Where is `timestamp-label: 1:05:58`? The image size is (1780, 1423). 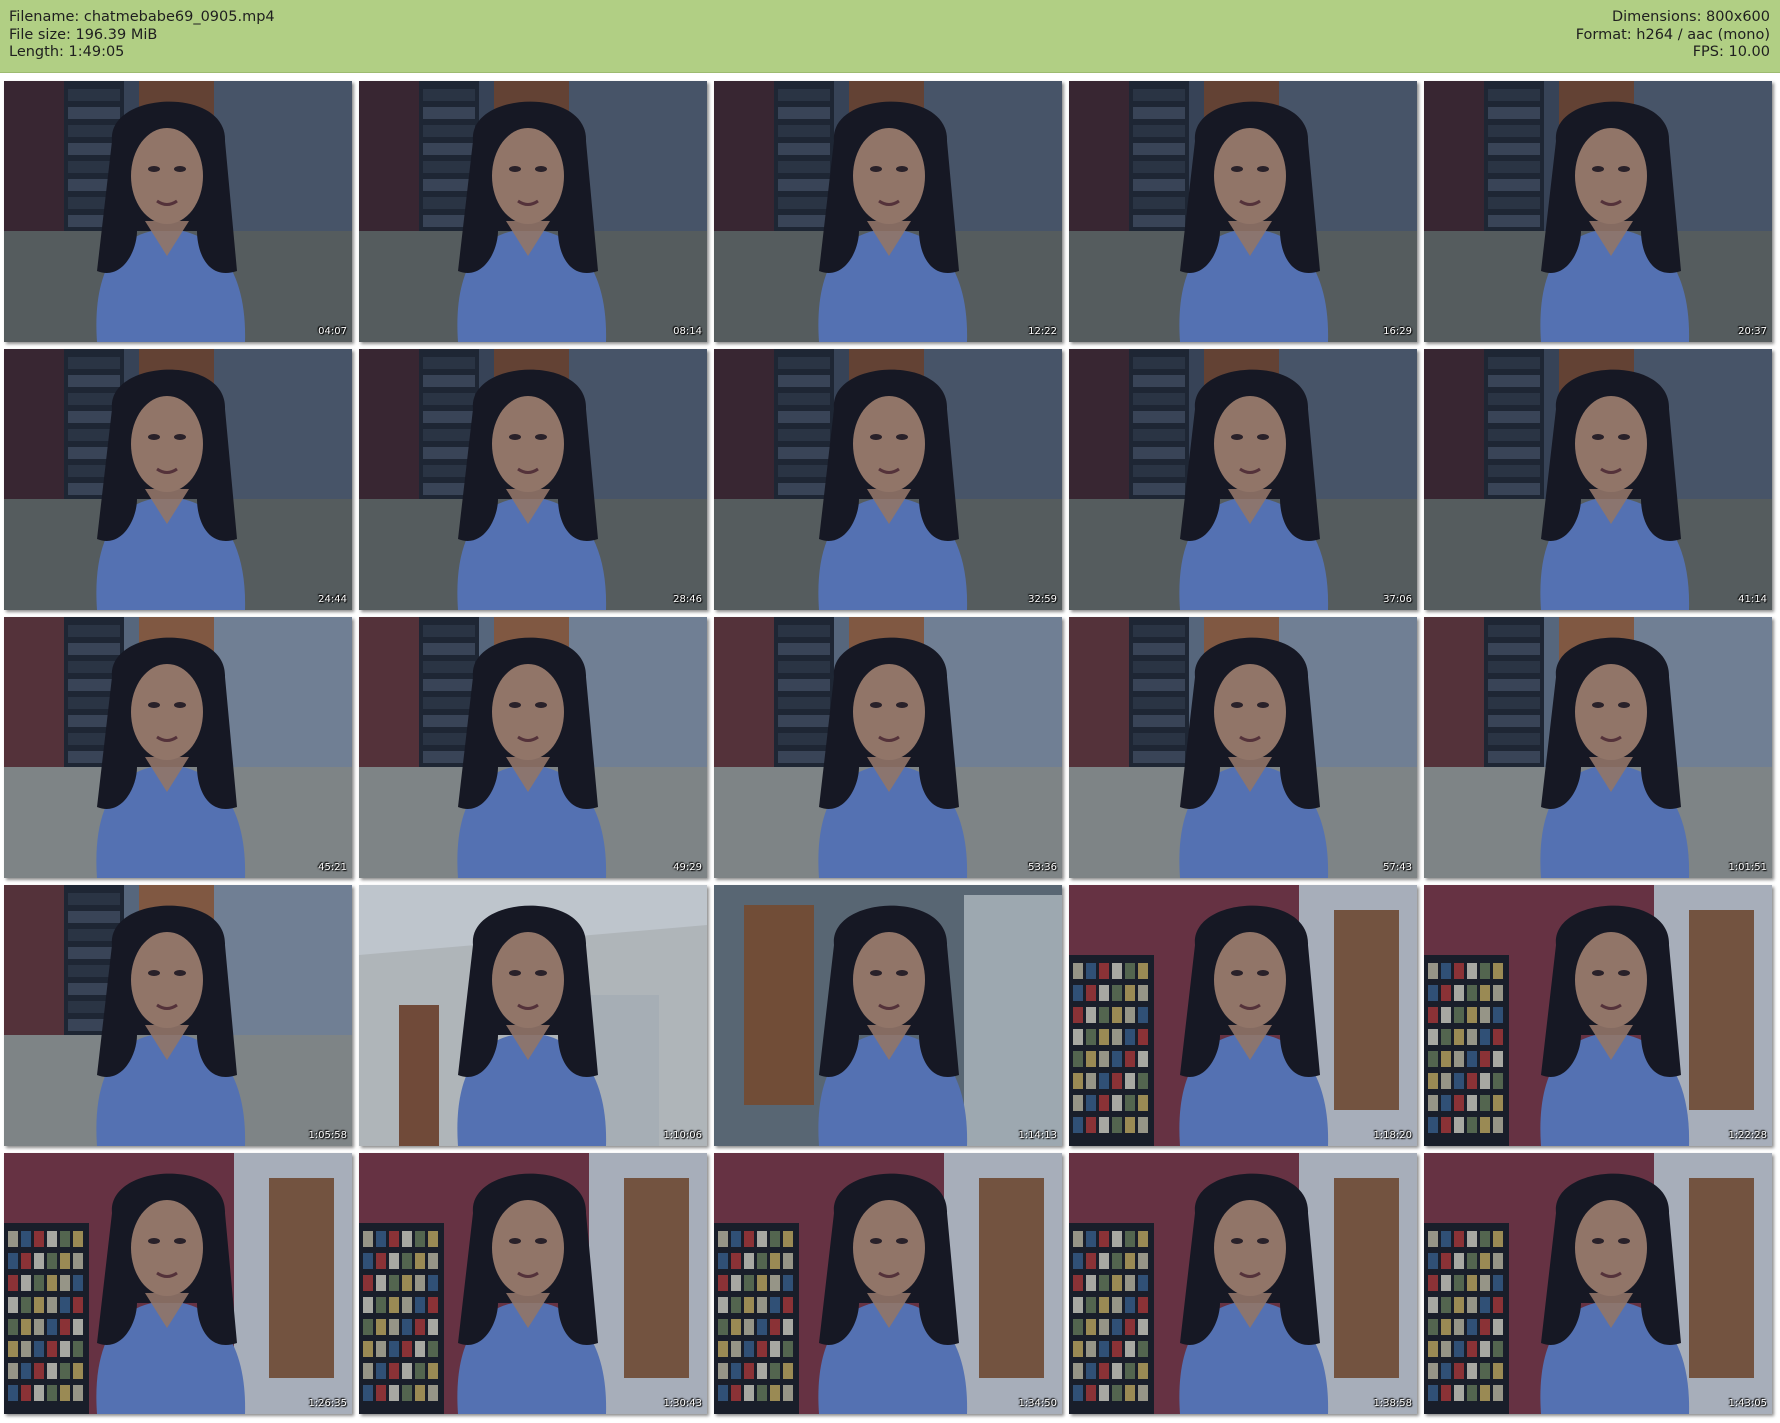 timestamp-label: 1:05:58 is located at coordinates (327, 1135).